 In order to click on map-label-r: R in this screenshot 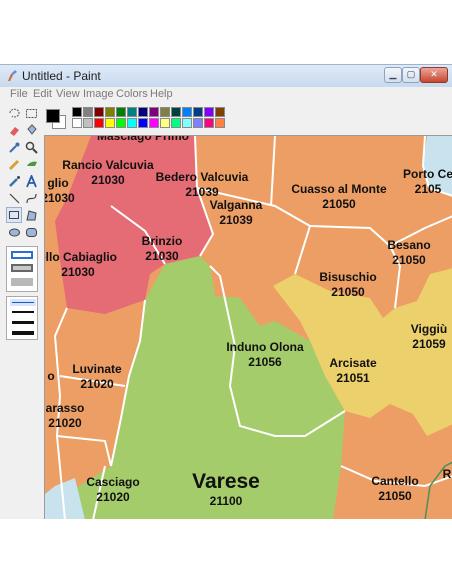, I will do `click(447, 474)`.